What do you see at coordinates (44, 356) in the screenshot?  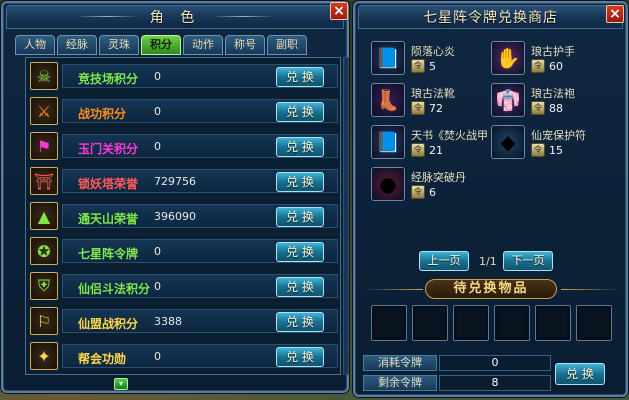 I see `guild-seal-icon: ✦` at bounding box center [44, 356].